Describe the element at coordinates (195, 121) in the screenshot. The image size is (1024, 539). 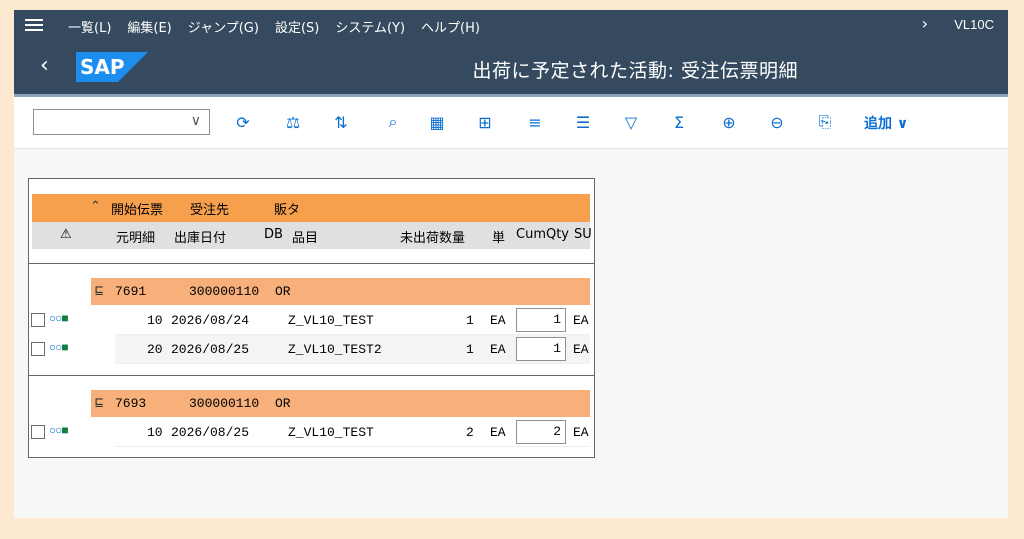
I see `chevron-down-icon: ∨` at that location.